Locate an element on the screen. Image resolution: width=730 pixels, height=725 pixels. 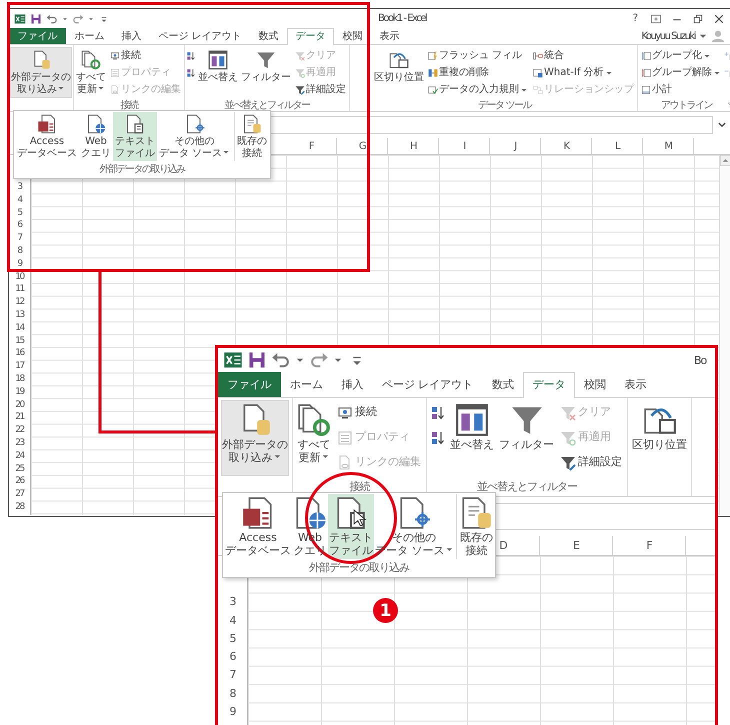
row-header: 9 is located at coordinates (19, 263).